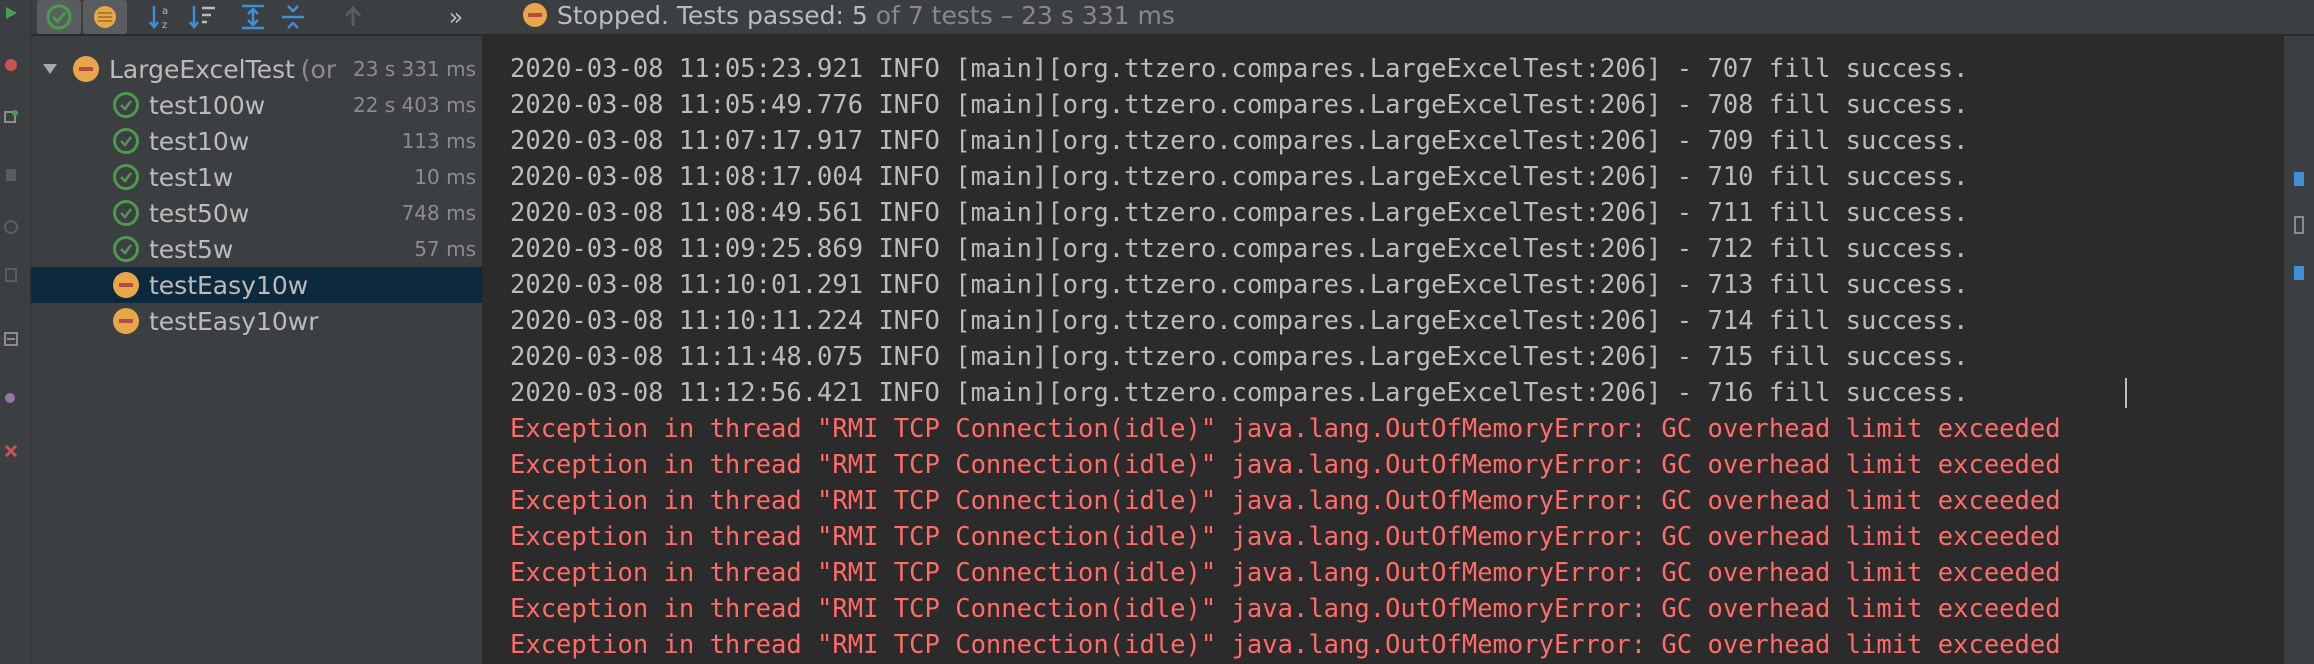 This screenshot has width=2314, height=664. Describe the element at coordinates (2299, 350) in the screenshot. I see `console-side-toolbar` at that location.